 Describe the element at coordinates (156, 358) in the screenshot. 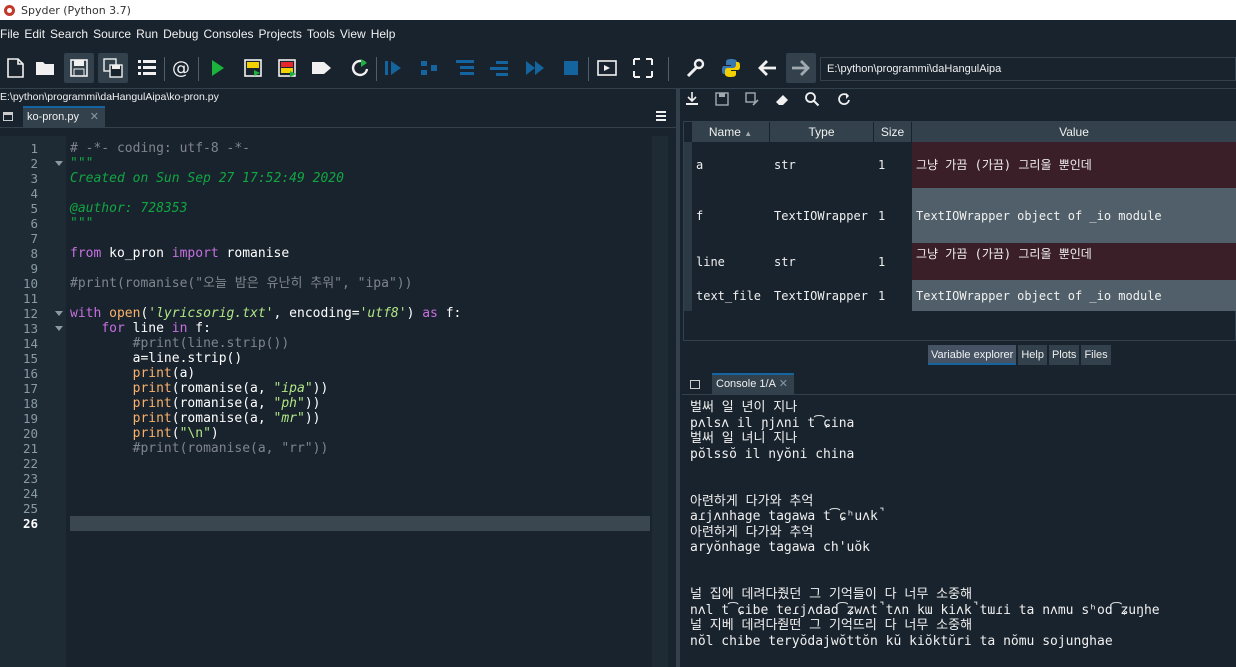

I see `code-line: a=line.strip()` at that location.